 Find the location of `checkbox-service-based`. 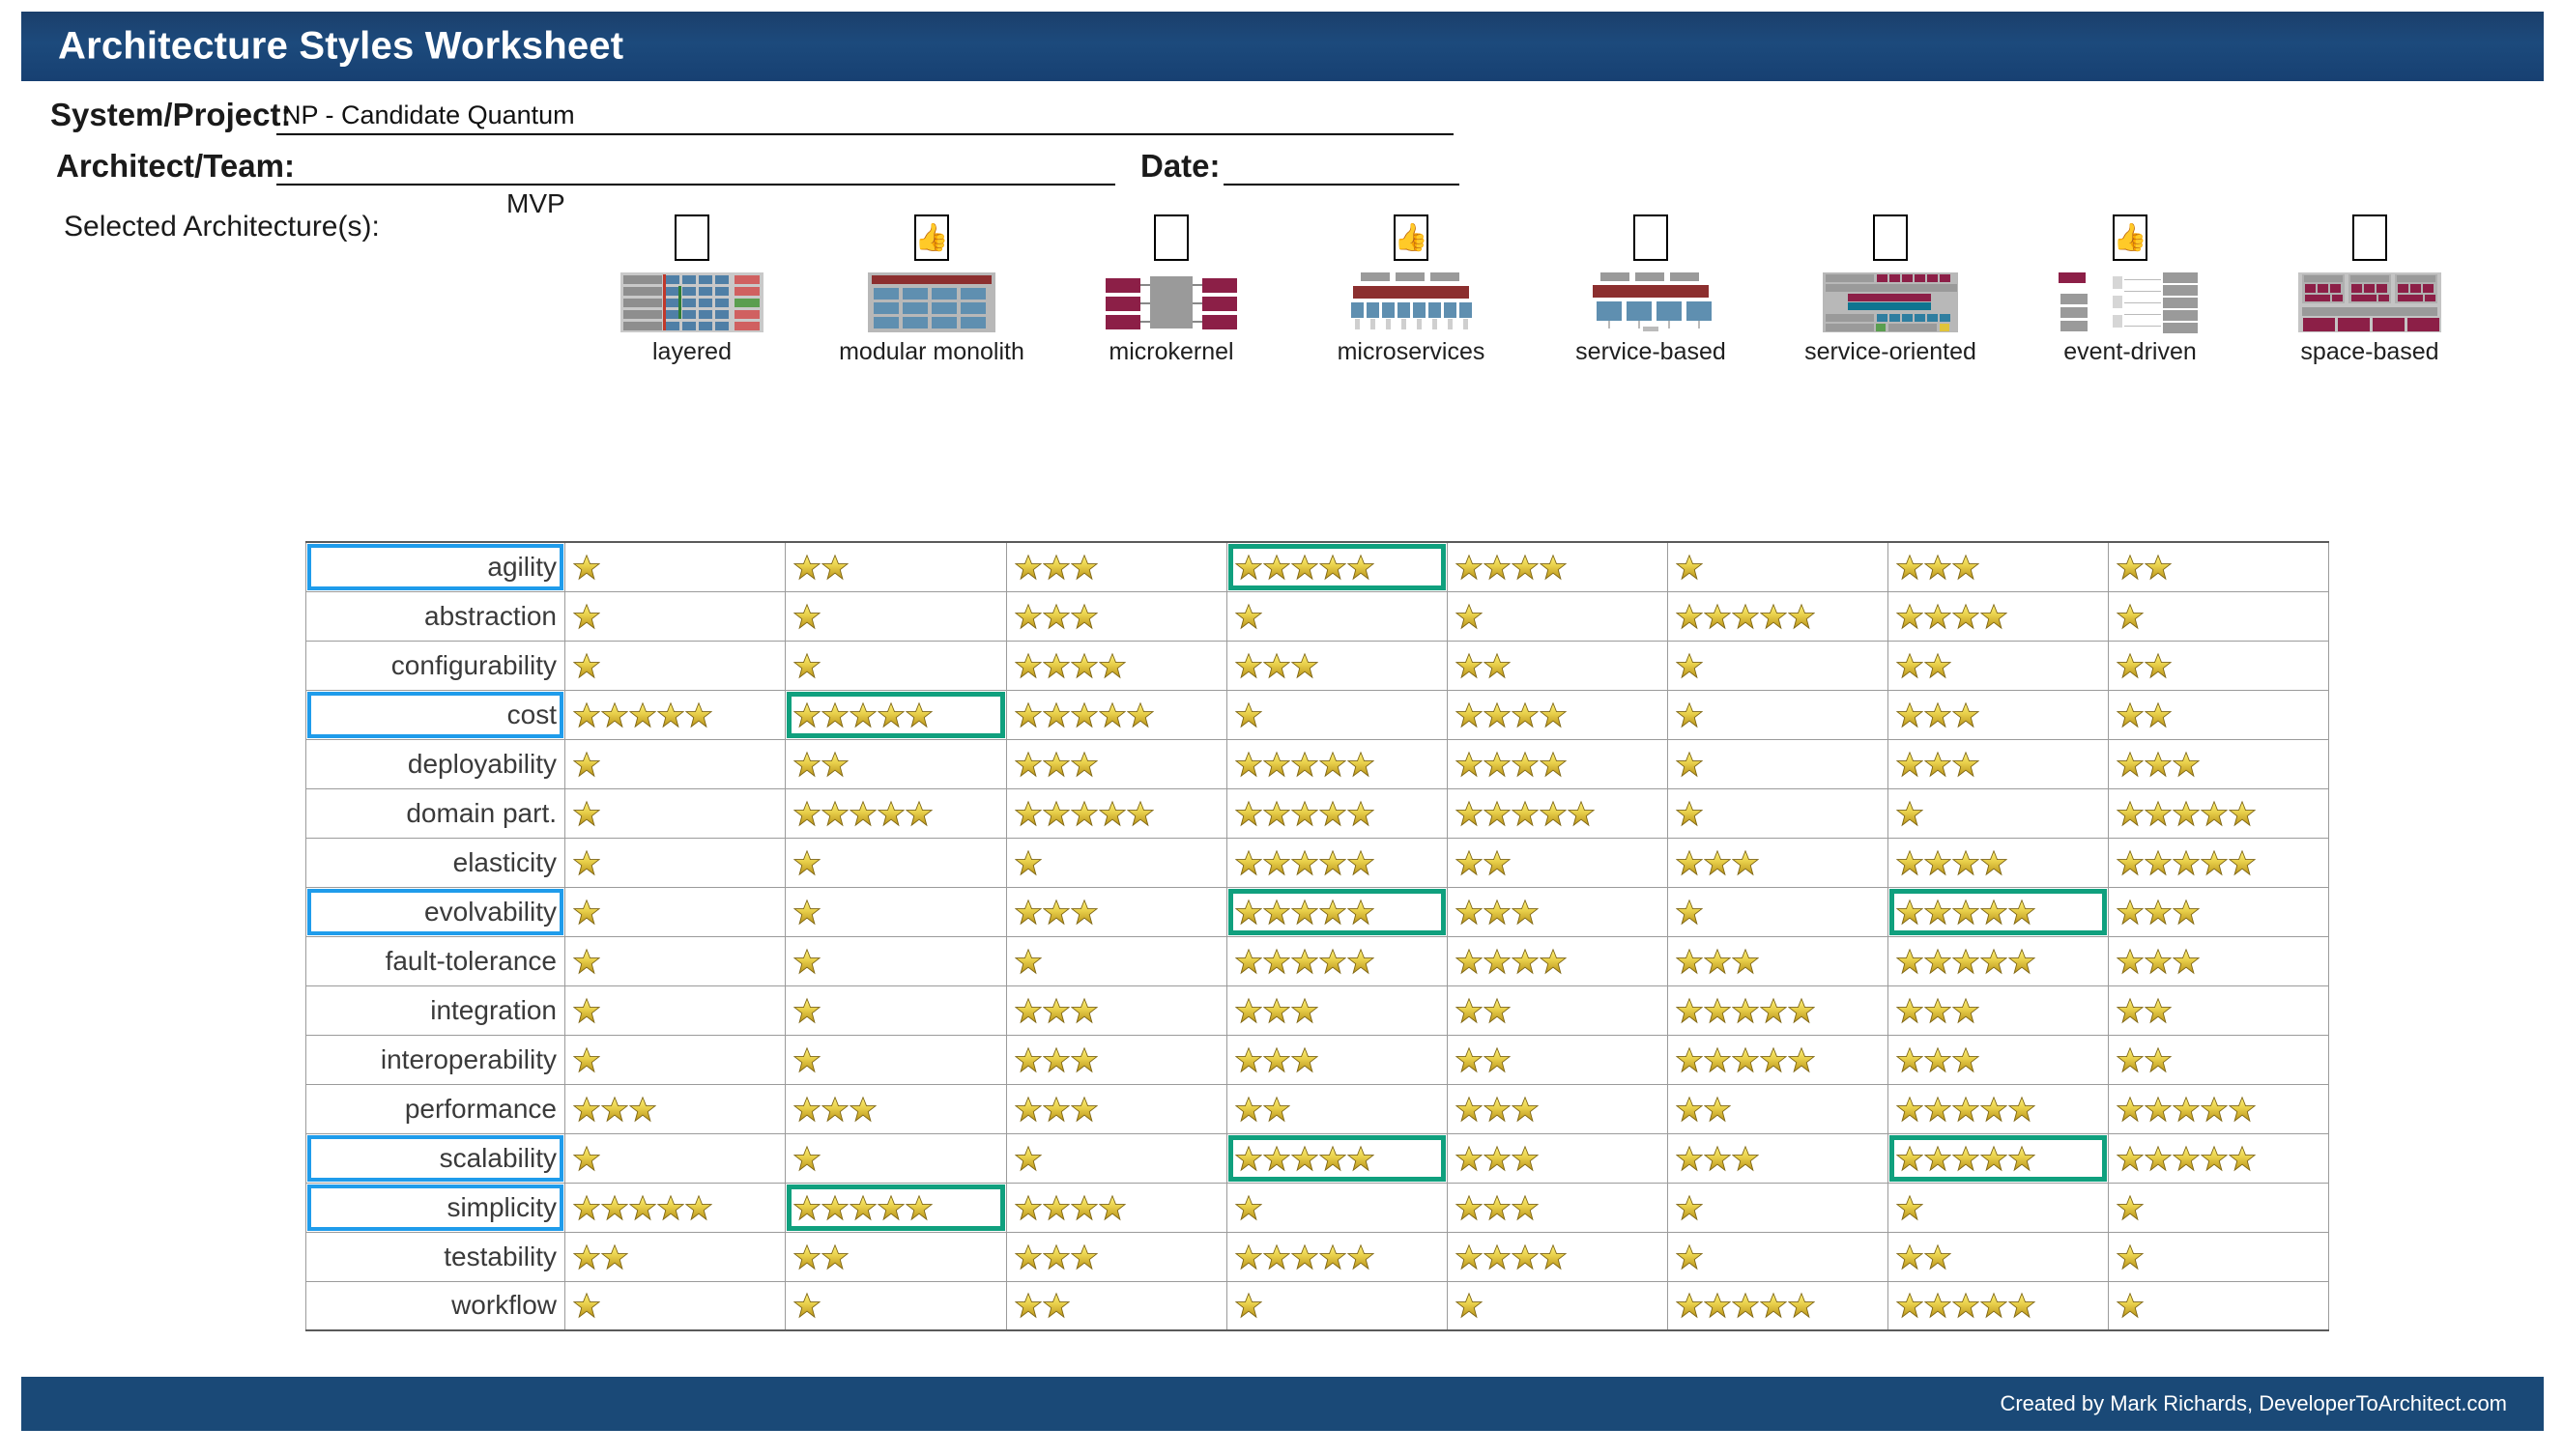

checkbox-service-based is located at coordinates (1650, 238).